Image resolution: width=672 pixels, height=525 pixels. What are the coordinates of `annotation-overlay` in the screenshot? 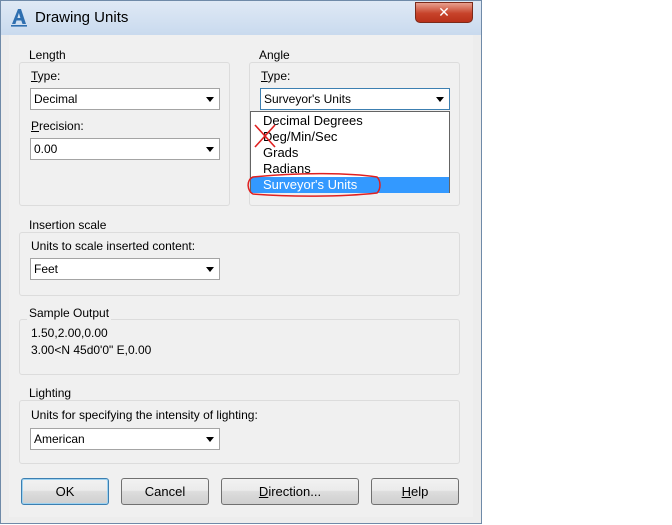 It's located at (314, 160).